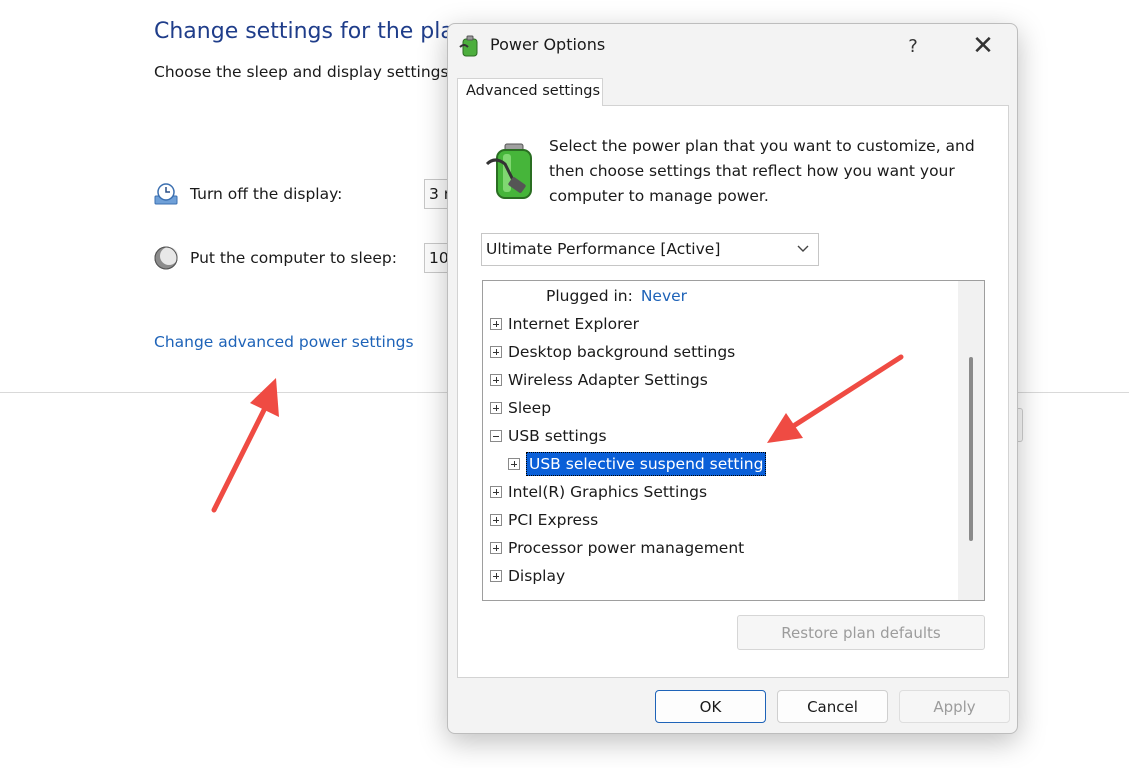 The image size is (1129, 768). What do you see at coordinates (832, 706) in the screenshot?
I see `cancel-button: Cancel` at bounding box center [832, 706].